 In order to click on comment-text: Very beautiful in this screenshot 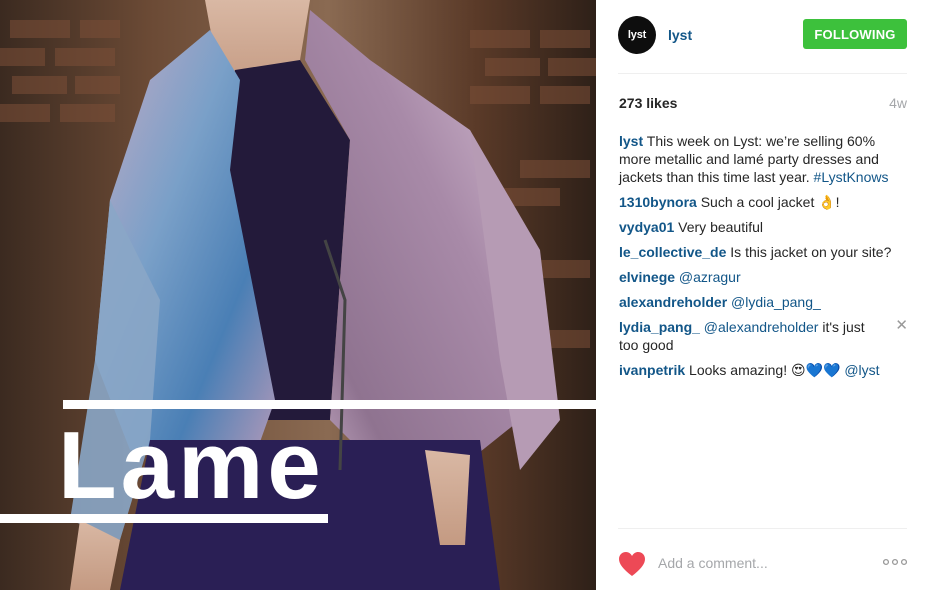, I will do `click(719, 227)`.